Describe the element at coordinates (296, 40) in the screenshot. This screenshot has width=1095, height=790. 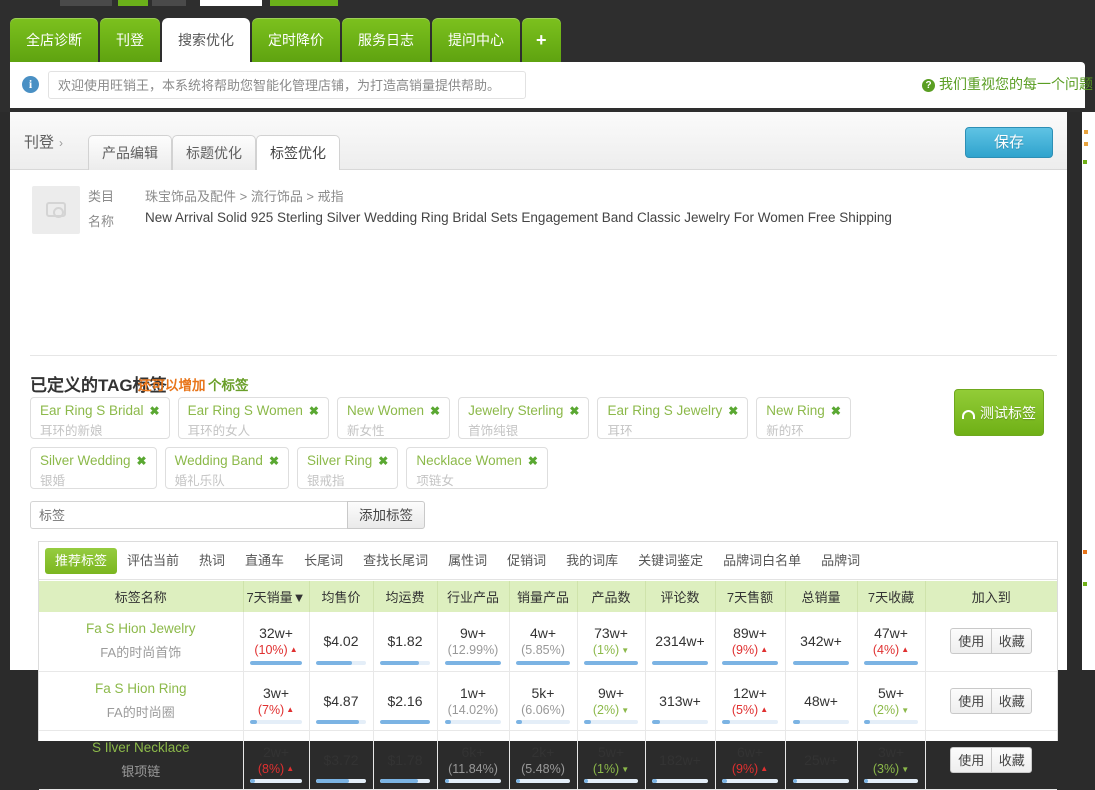
I see `main-tab-3: 定时降价` at that location.